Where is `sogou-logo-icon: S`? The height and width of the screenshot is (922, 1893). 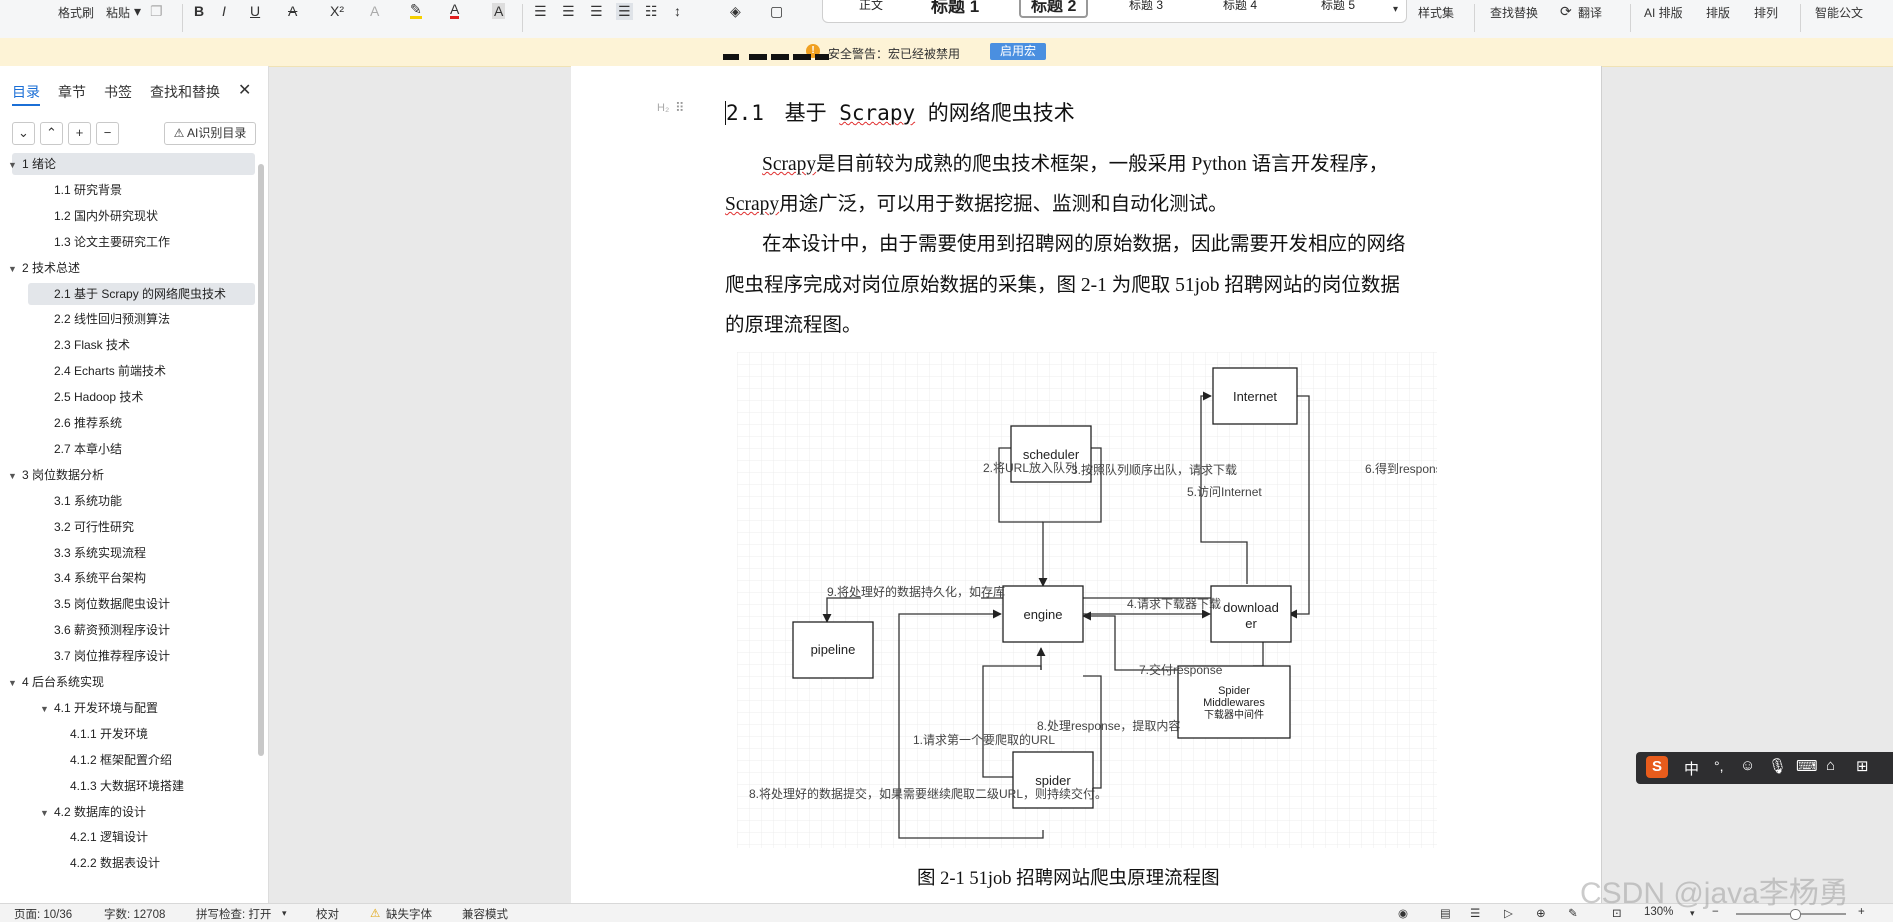
sogou-logo-icon: S is located at coordinates (1657, 767).